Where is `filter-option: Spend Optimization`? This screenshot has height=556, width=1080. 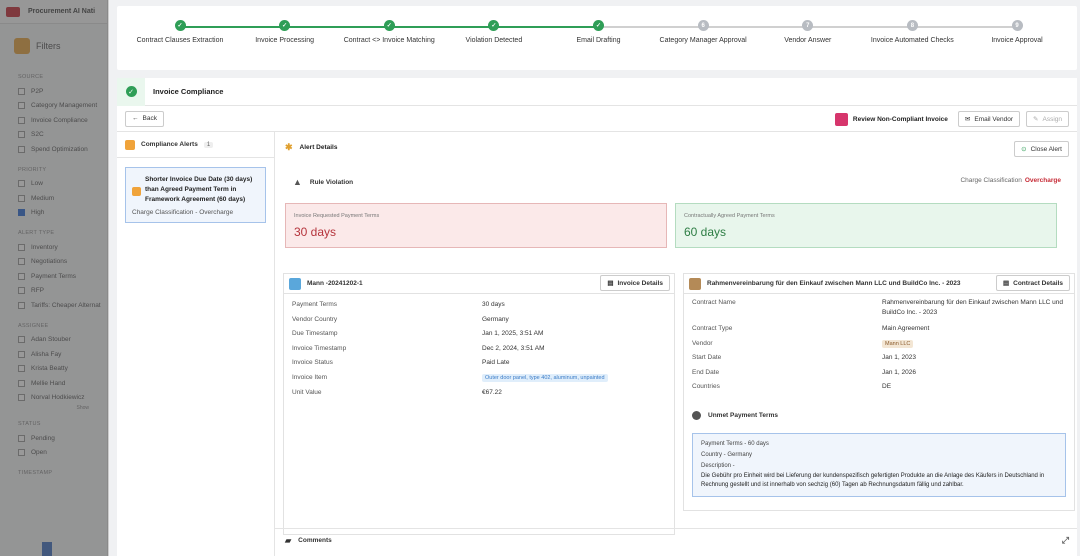 filter-option: Spend Optimization is located at coordinates (55, 149).